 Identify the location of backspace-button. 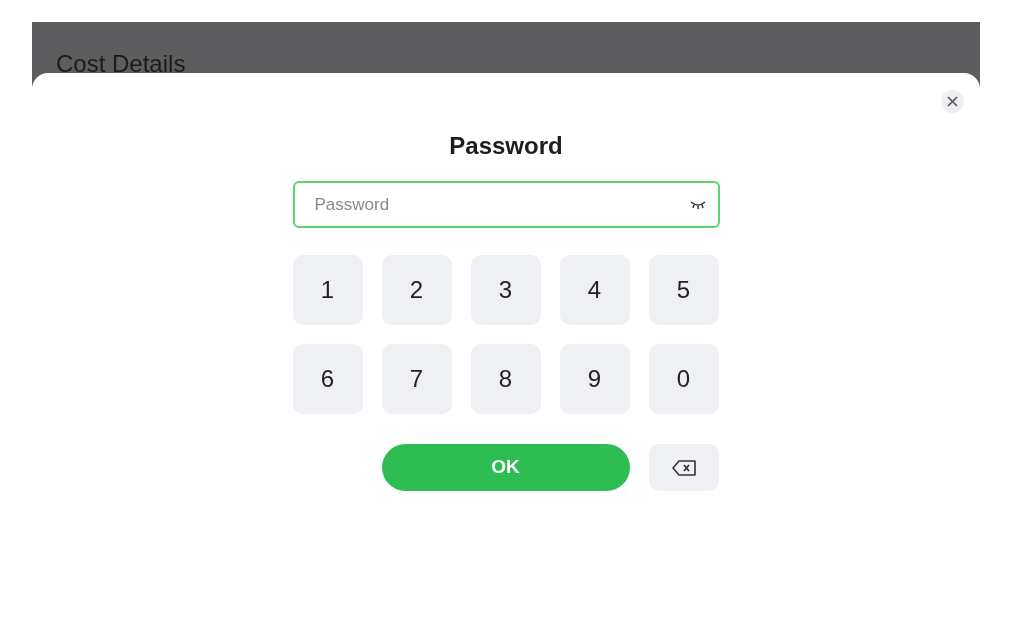
(683, 467).